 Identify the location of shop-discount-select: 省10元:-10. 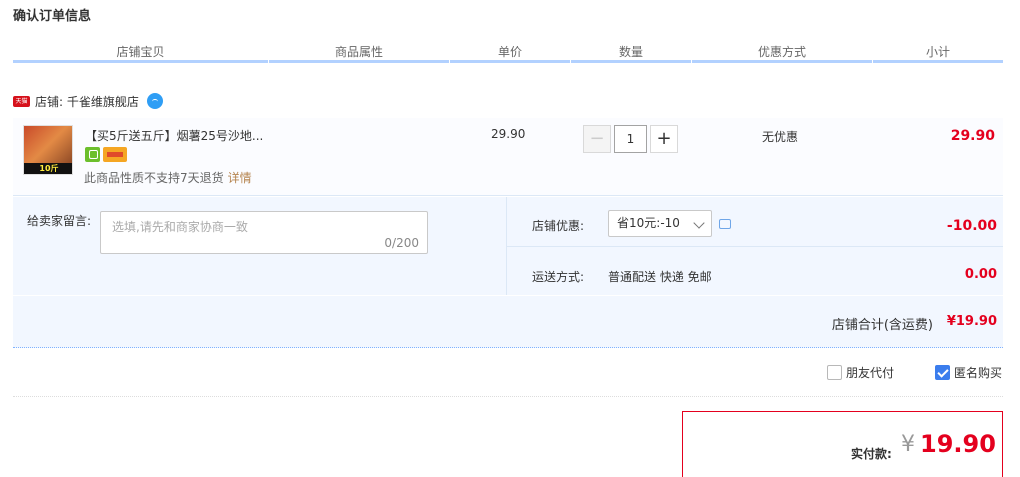
(660, 223).